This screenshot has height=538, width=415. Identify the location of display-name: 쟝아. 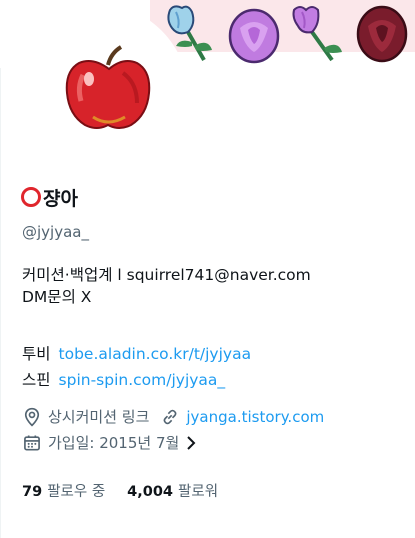
(60, 198).